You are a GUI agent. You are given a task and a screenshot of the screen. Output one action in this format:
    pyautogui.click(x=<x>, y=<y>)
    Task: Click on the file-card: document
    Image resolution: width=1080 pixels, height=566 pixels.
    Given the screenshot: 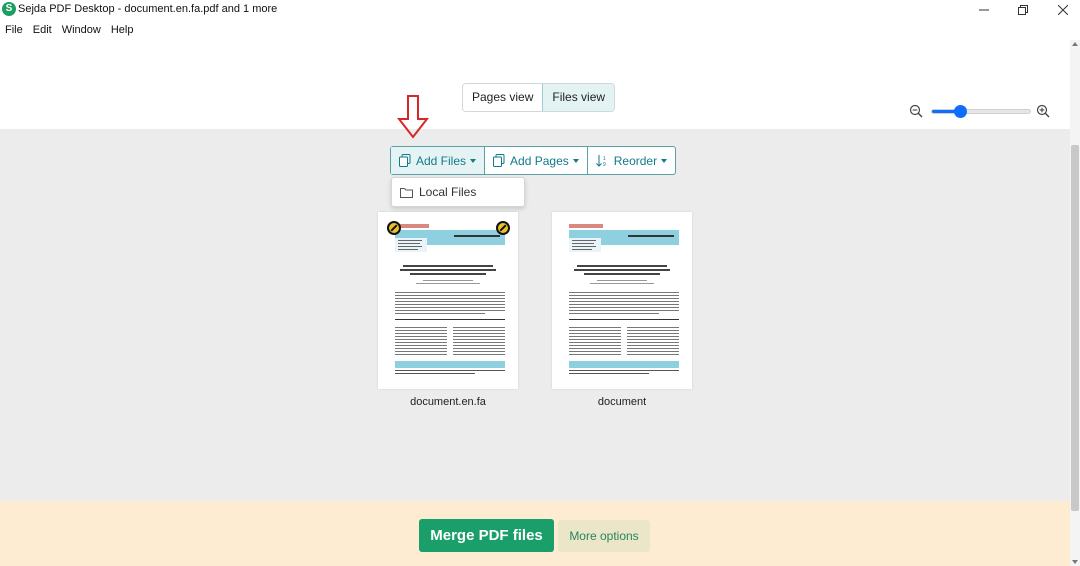 What is the action you would take?
    pyautogui.click(x=622, y=310)
    